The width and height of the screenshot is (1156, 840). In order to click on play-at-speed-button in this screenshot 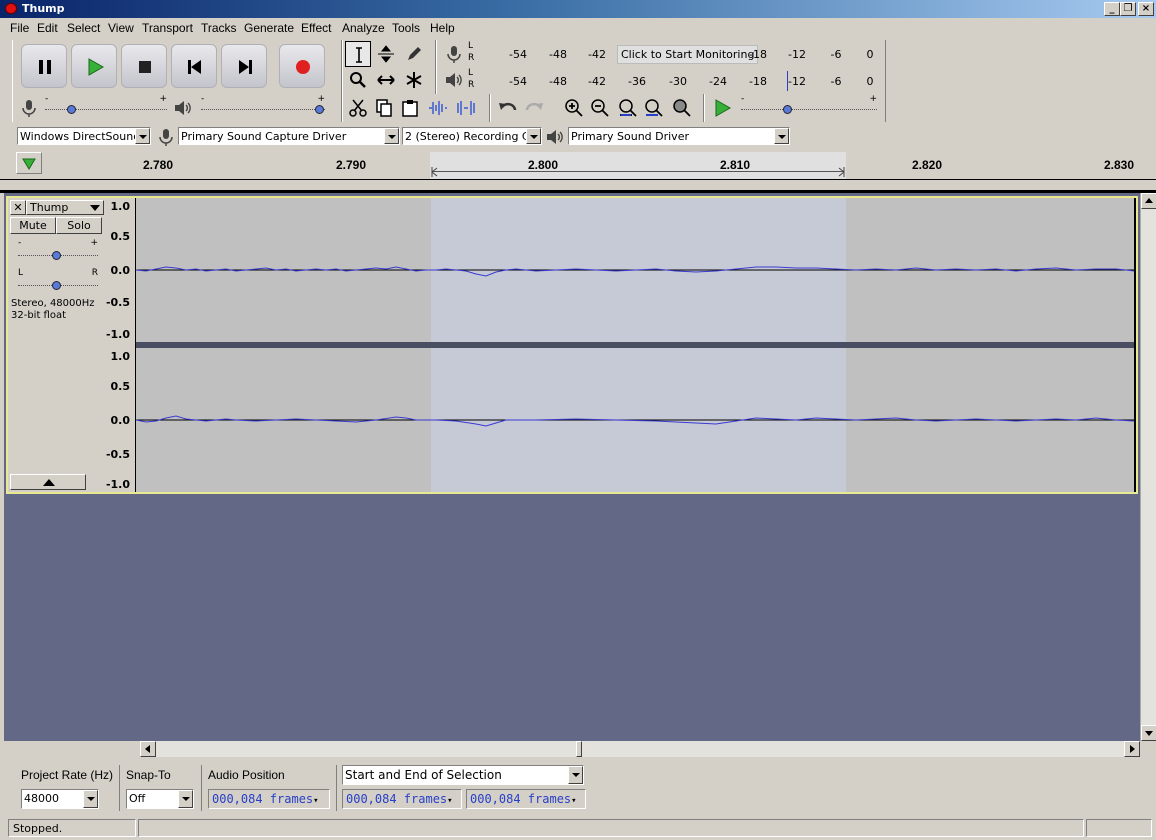, I will do `click(722, 108)`.